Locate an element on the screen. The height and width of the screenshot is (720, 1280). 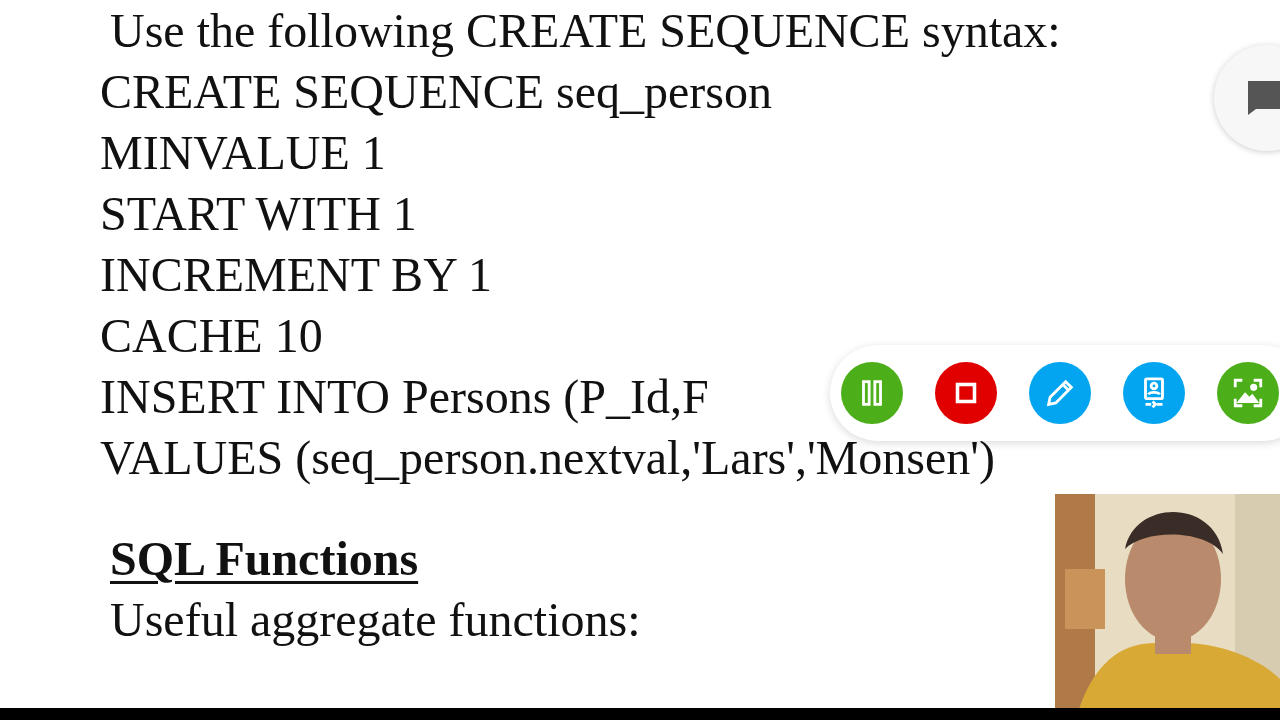
section-heading: SQL Functions is located at coordinates (264, 558).